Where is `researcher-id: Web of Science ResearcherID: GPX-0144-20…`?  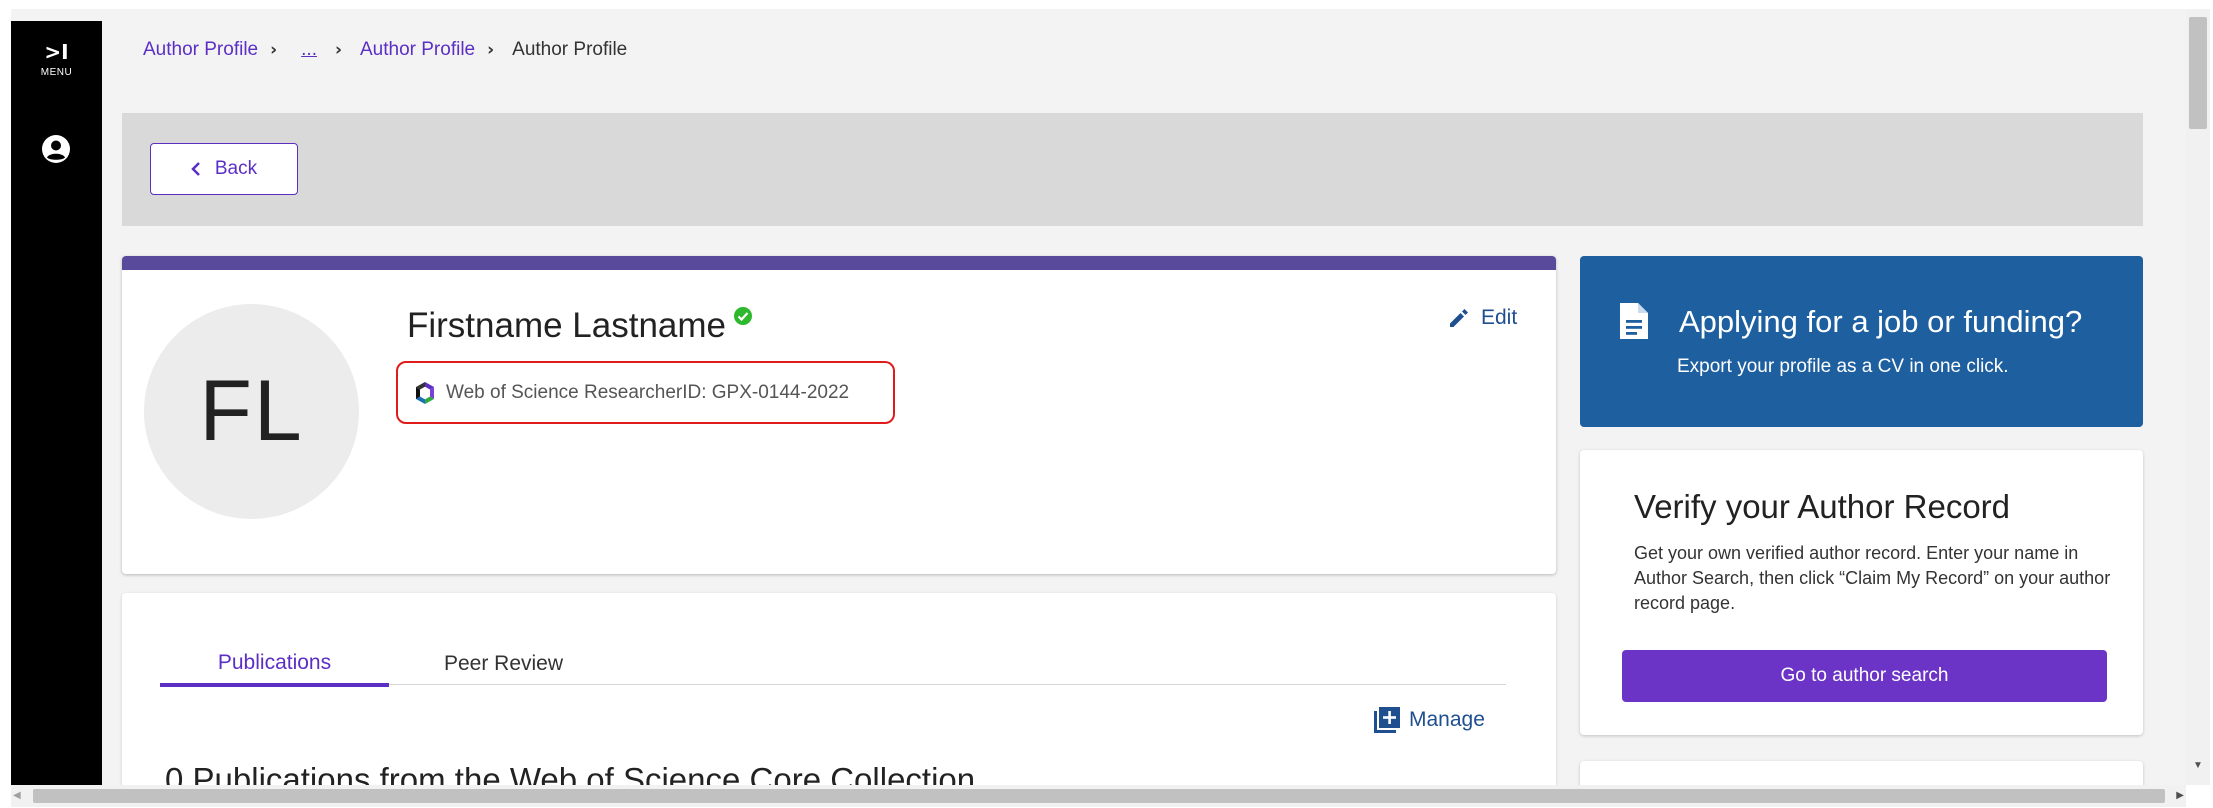
researcher-id: Web of Science ResearcherID: GPX-0144-20… is located at coordinates (648, 392).